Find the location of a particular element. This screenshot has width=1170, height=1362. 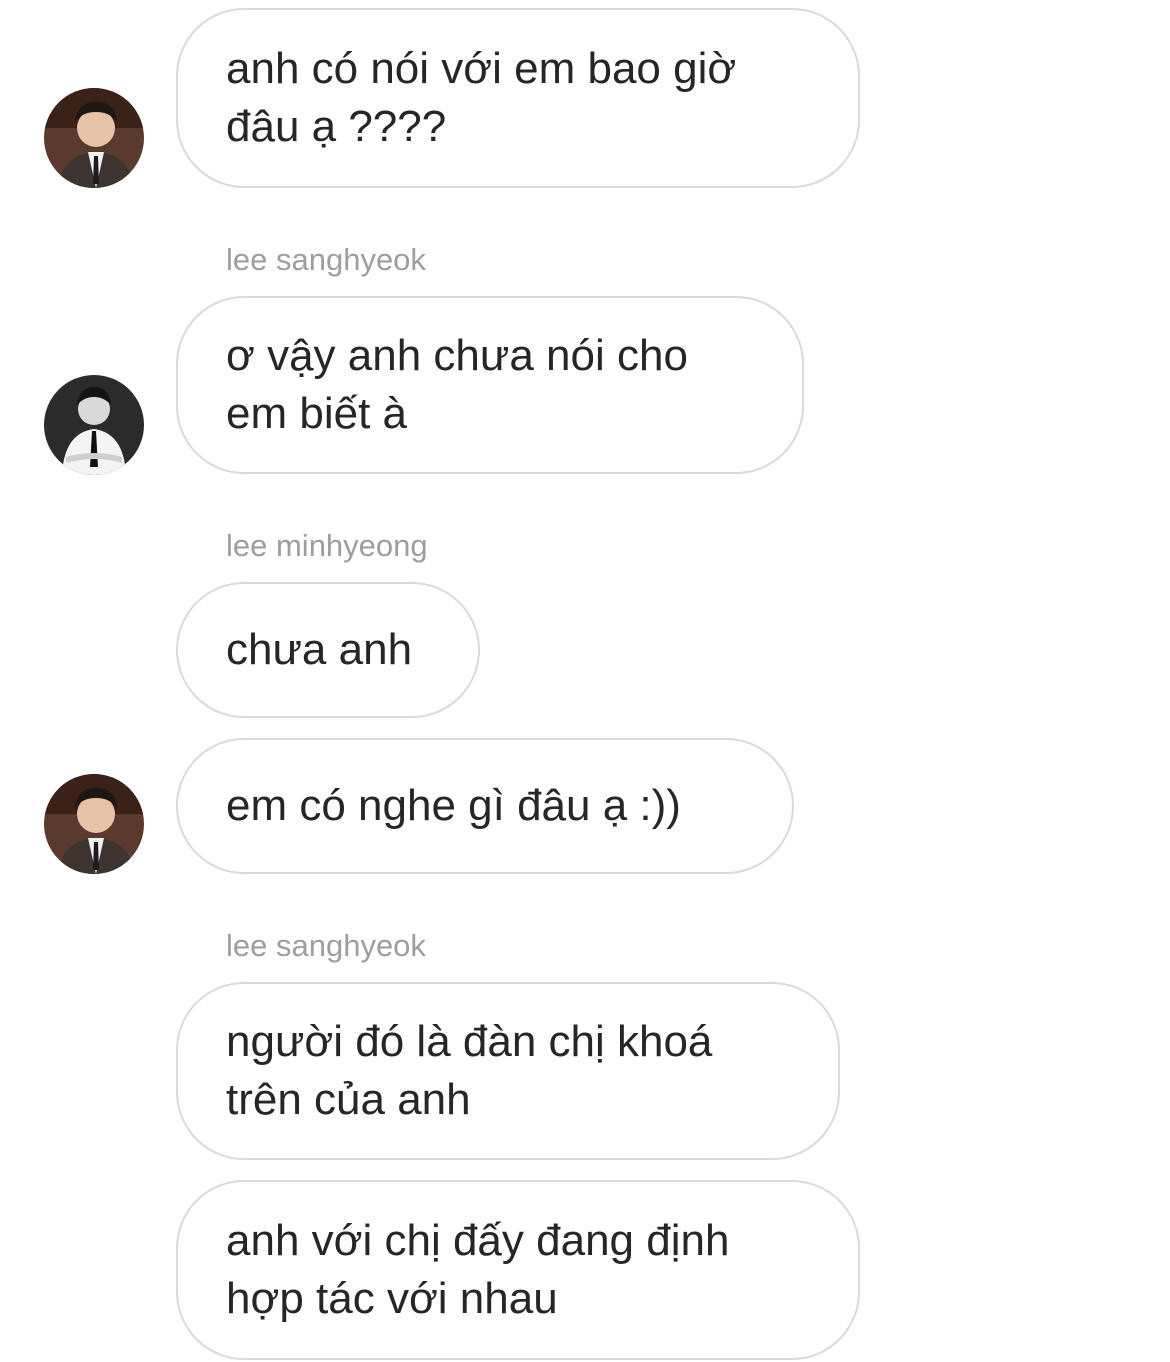

message-text: anh có nói với em bao giờ đâu ạ ???? is located at coordinates (481, 97).